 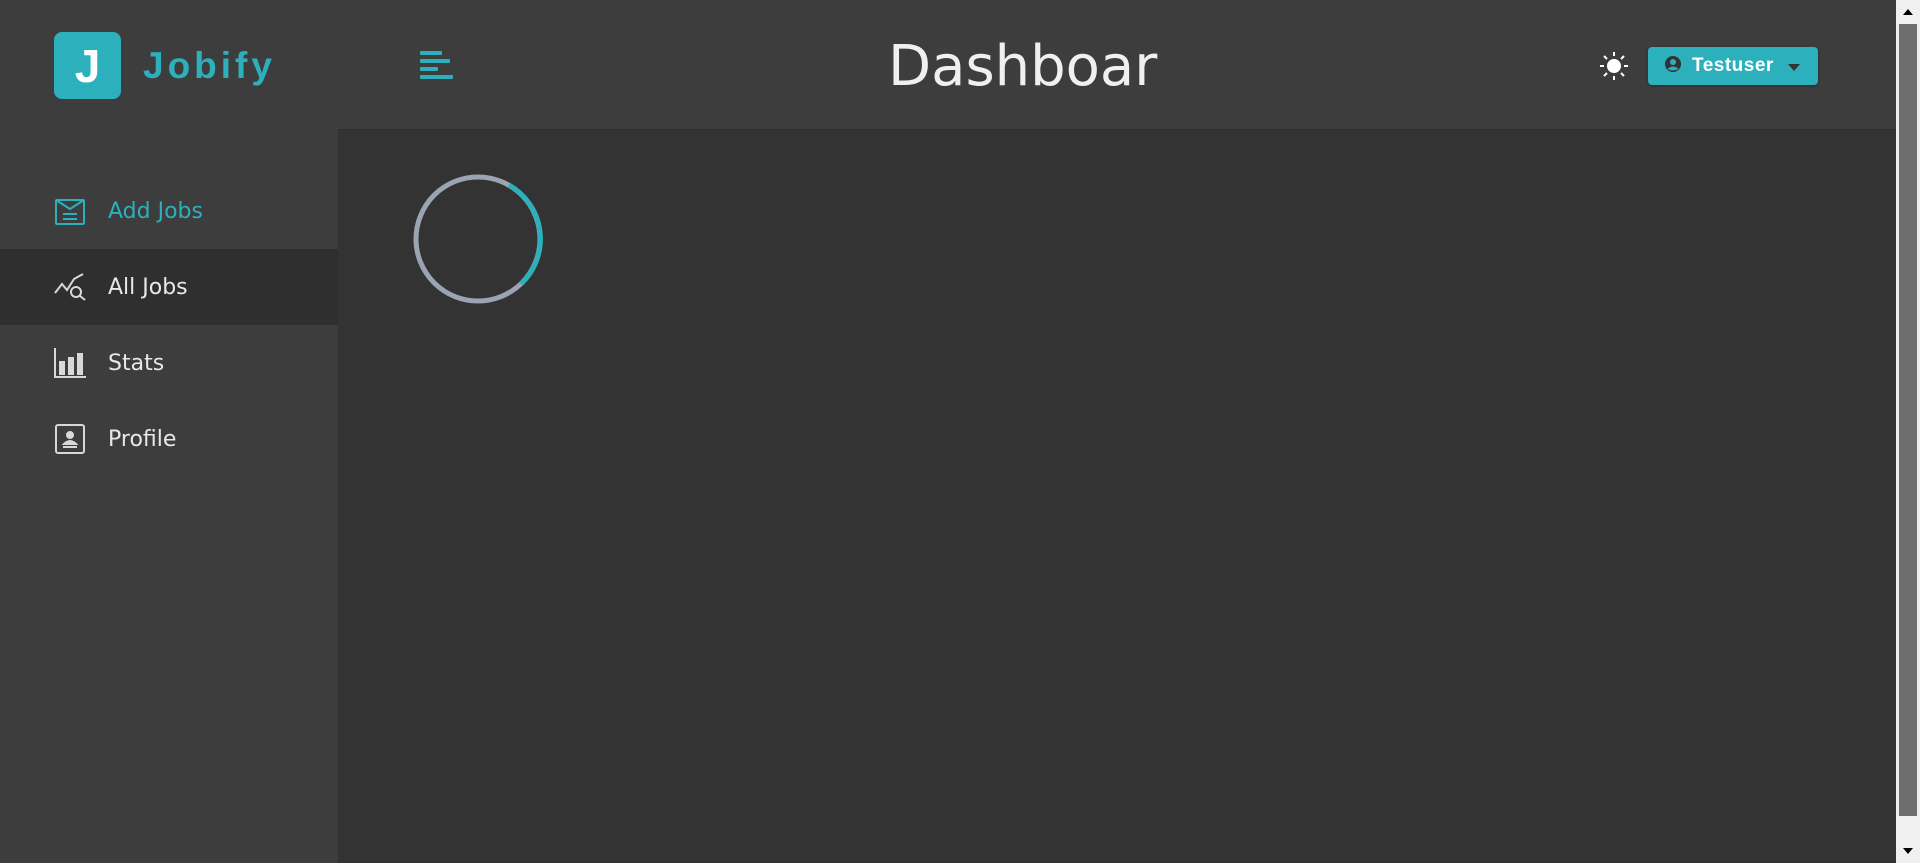 I want to click on user-name: Testuser, so click(x=1733, y=65).